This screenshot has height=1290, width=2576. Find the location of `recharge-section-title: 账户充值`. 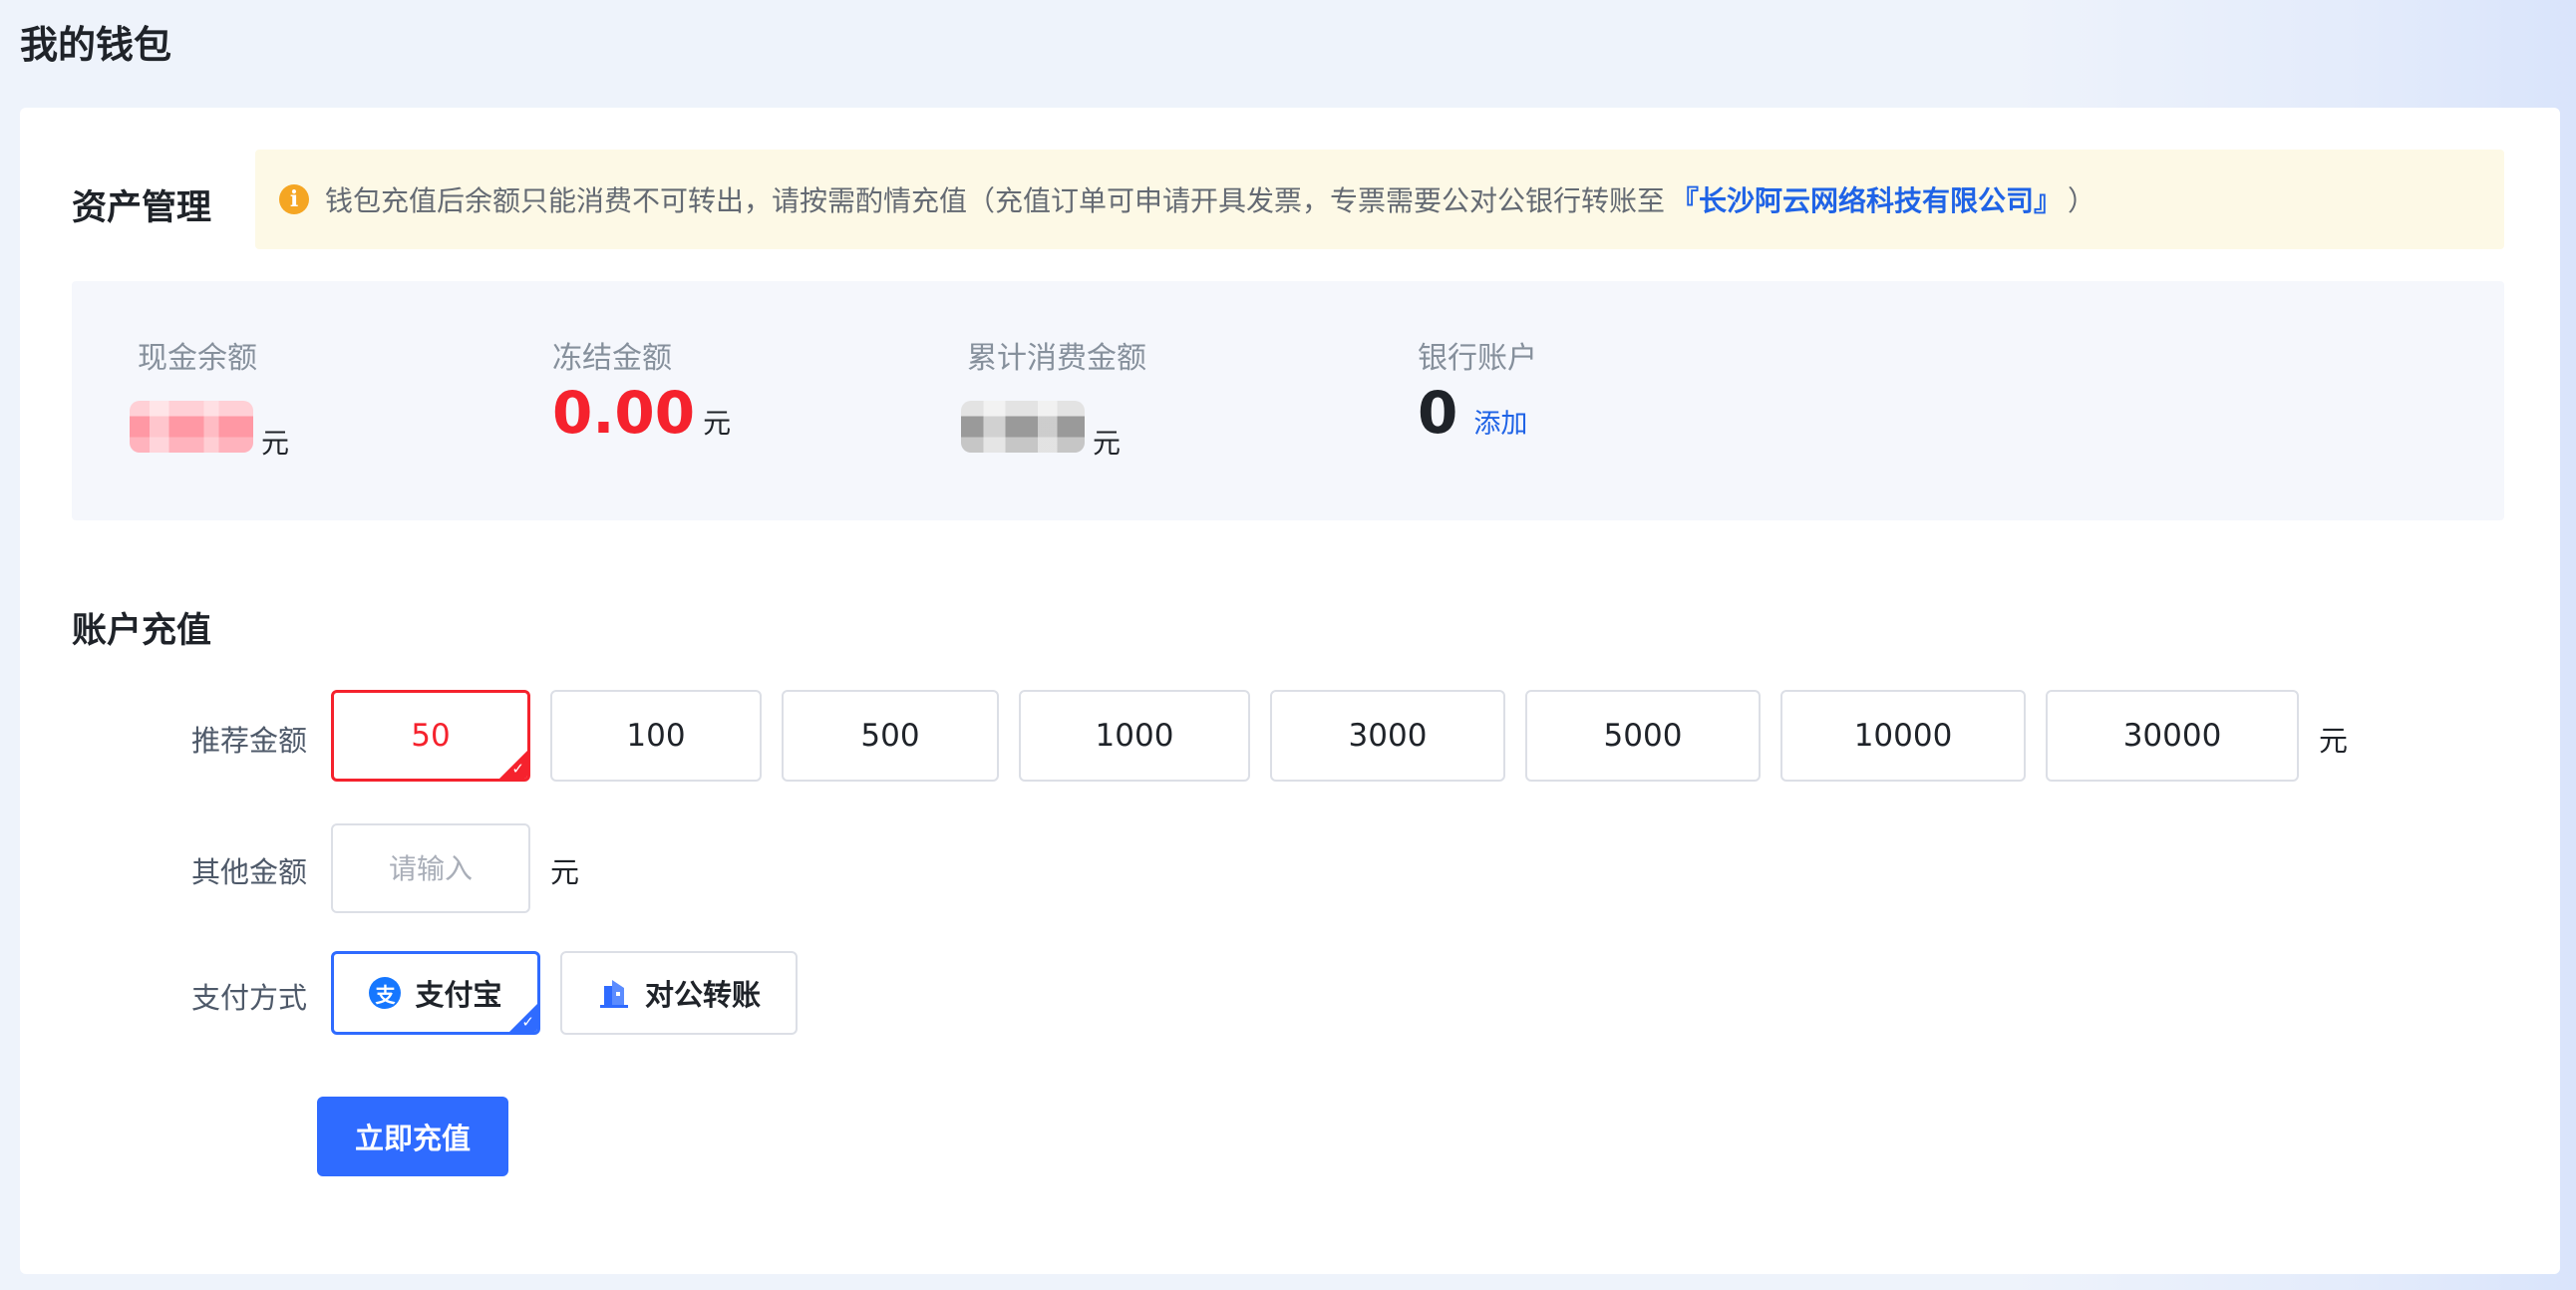

recharge-section-title: 账户充值 is located at coordinates (142, 631).